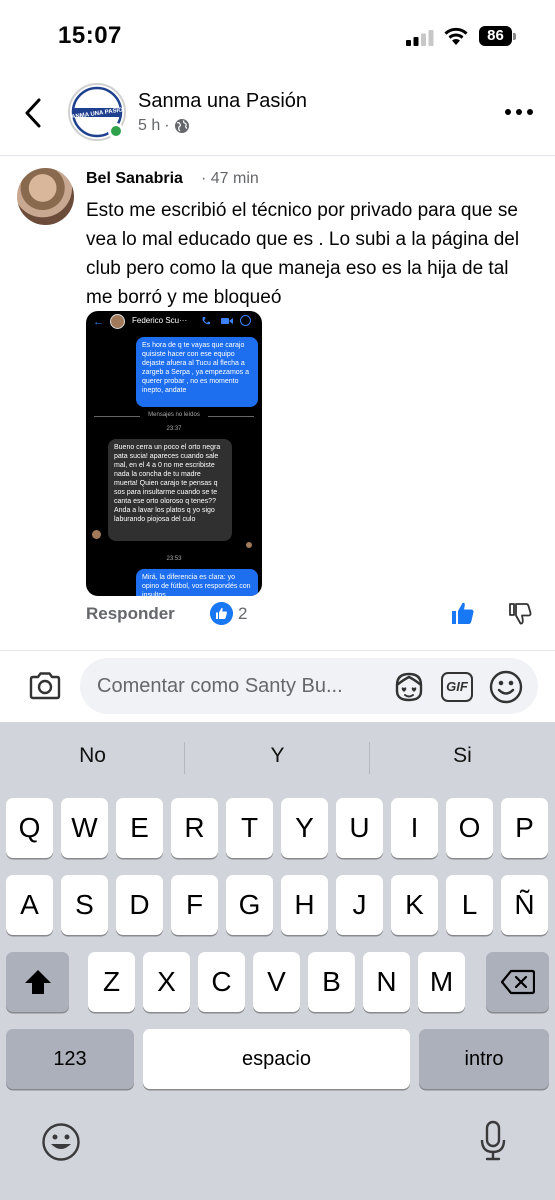  Describe the element at coordinates (130, 614) in the screenshot. I see `reply-button: Responder` at that location.